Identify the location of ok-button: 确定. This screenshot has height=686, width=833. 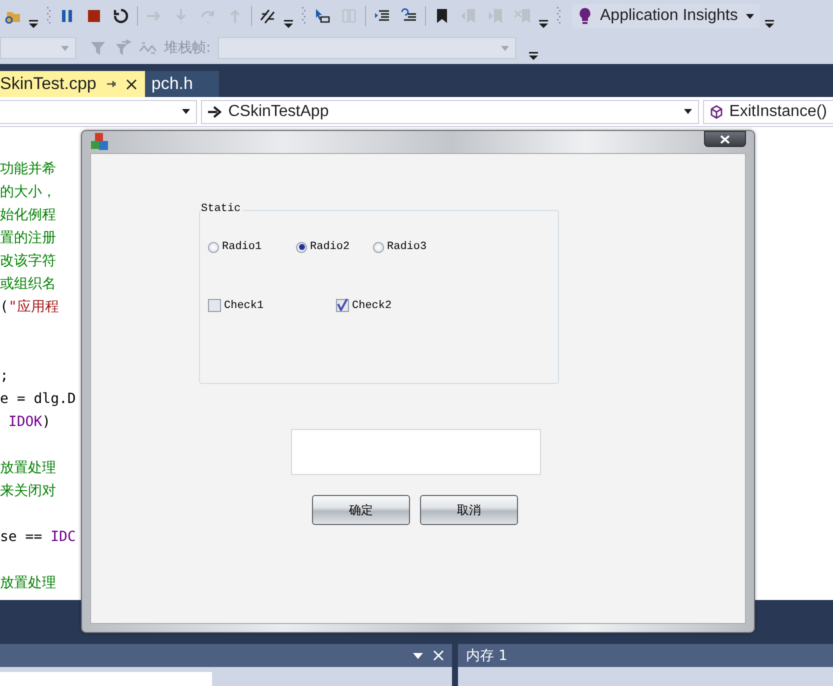
(361, 510).